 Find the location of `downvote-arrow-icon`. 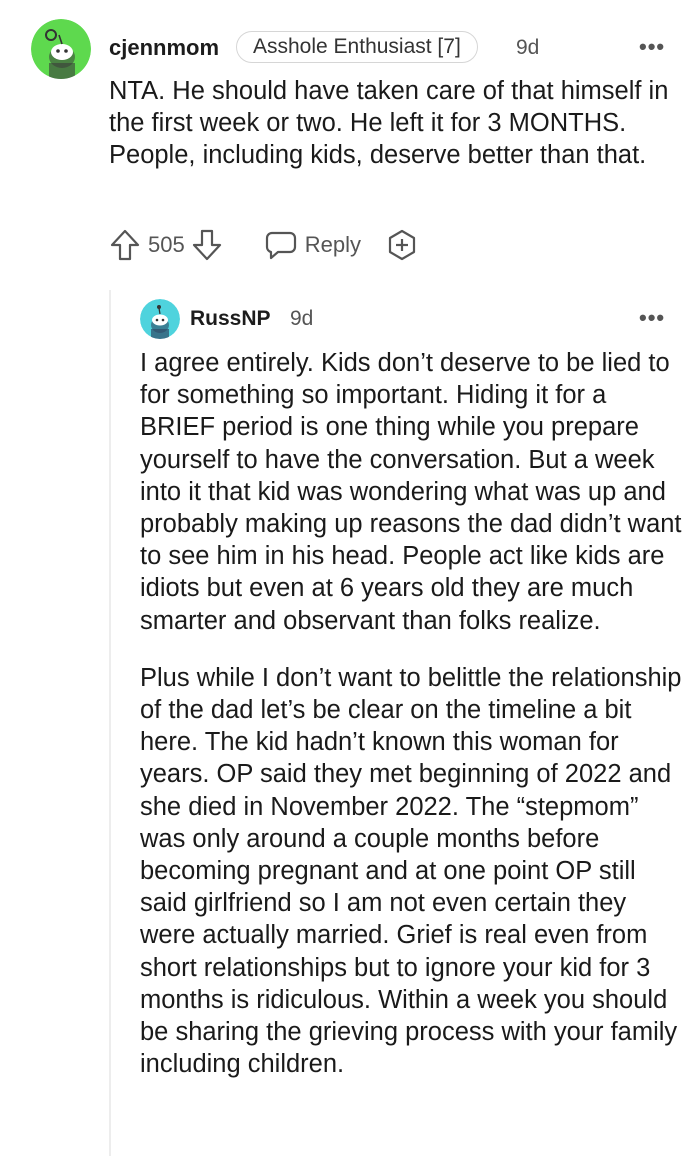

downvote-arrow-icon is located at coordinates (206, 245).